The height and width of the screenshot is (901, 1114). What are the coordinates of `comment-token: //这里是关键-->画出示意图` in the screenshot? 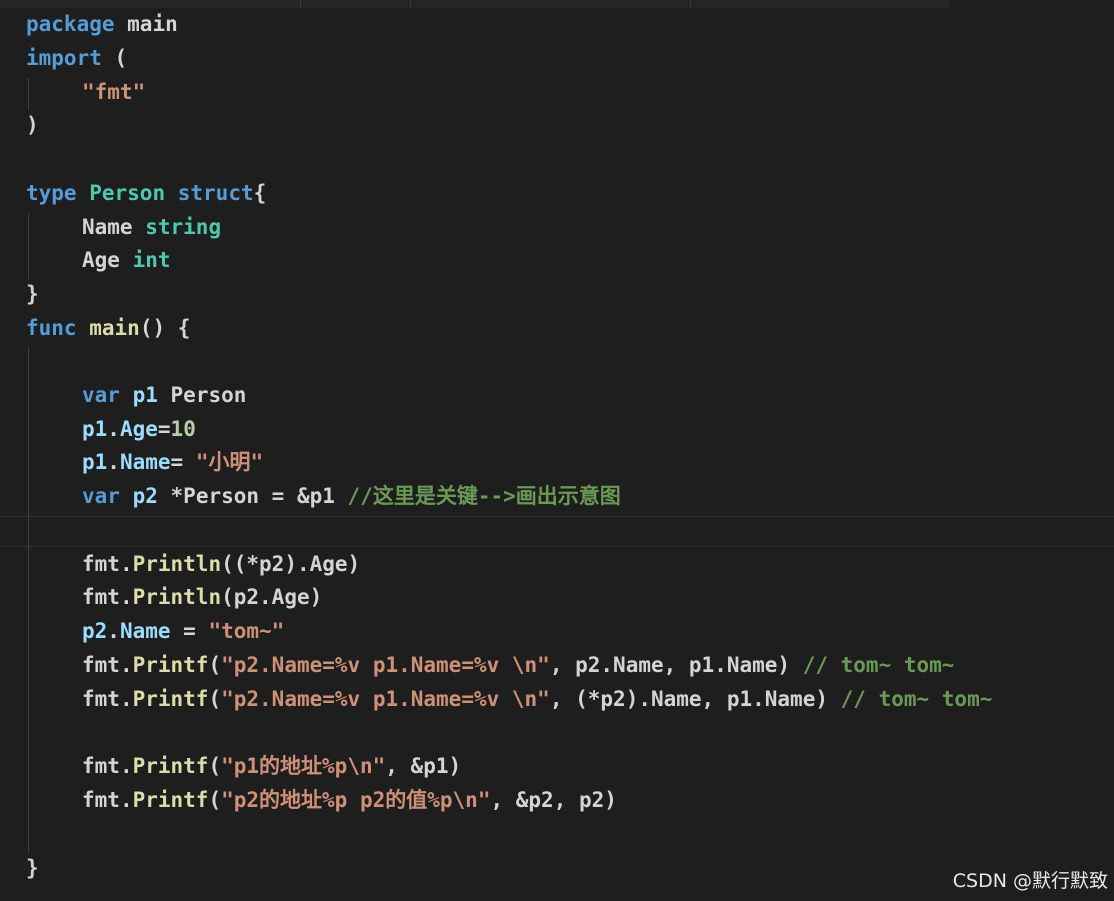 It's located at (484, 496).